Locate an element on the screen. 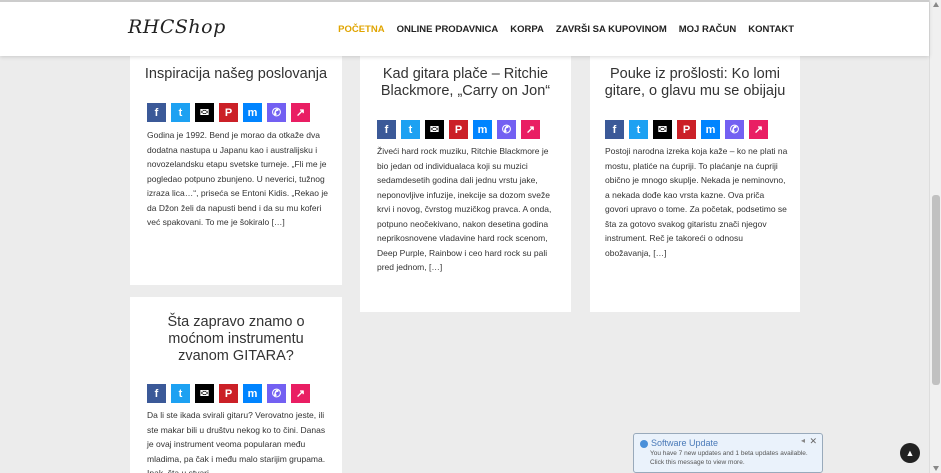  notification-title: Software Update is located at coordinates (679, 443).